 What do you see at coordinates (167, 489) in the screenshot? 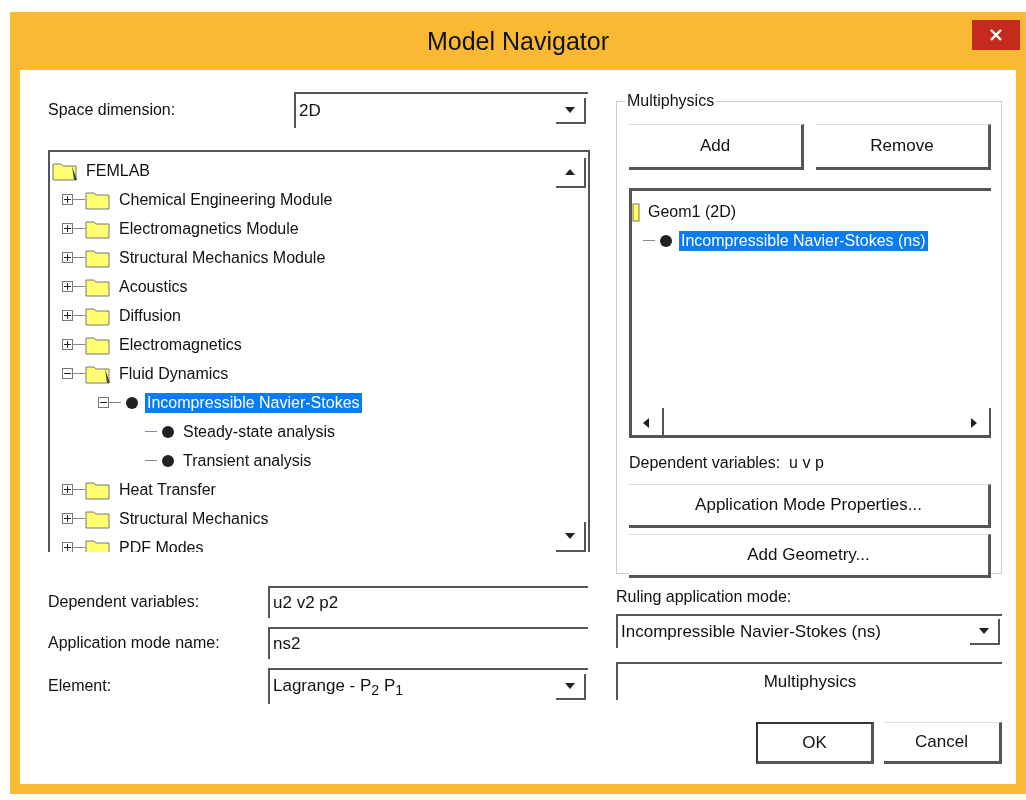
I see `tree-item: Heat Transfer` at bounding box center [167, 489].